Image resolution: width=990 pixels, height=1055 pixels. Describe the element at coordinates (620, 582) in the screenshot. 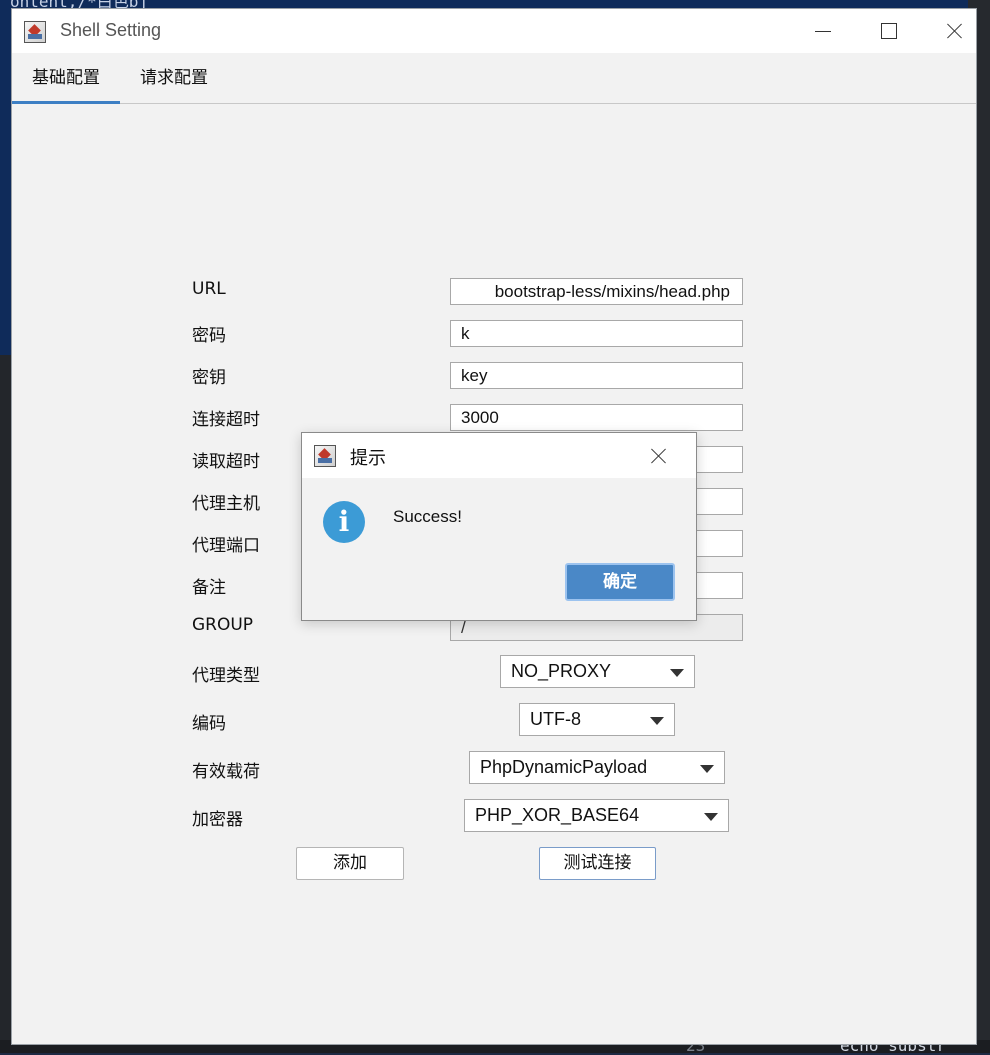

I see `ok-button: 确定` at that location.